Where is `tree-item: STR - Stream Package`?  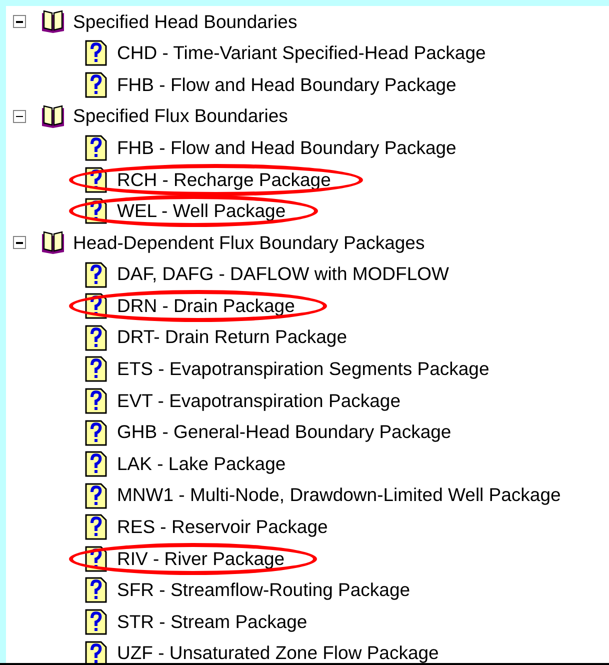 tree-item: STR - Stream Package is located at coordinates (212, 622).